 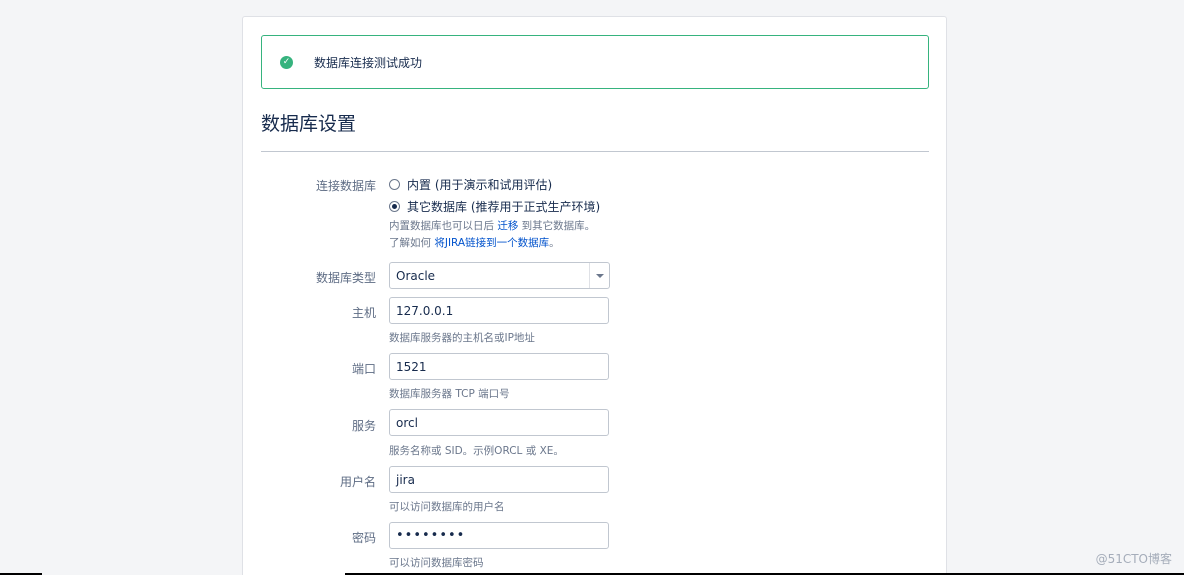 What do you see at coordinates (557, 226) in the screenshot?
I see `migrate-help-post: 到其它数据库。` at bounding box center [557, 226].